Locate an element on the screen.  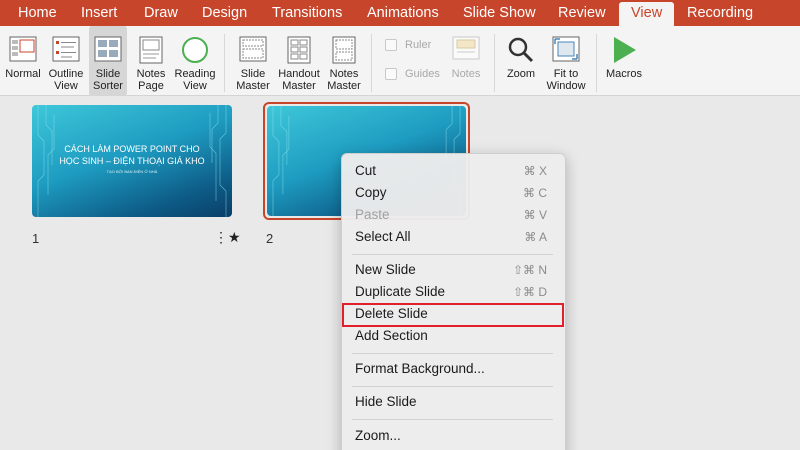
tab-slide-show: Slide Show is located at coordinates (499, 13).